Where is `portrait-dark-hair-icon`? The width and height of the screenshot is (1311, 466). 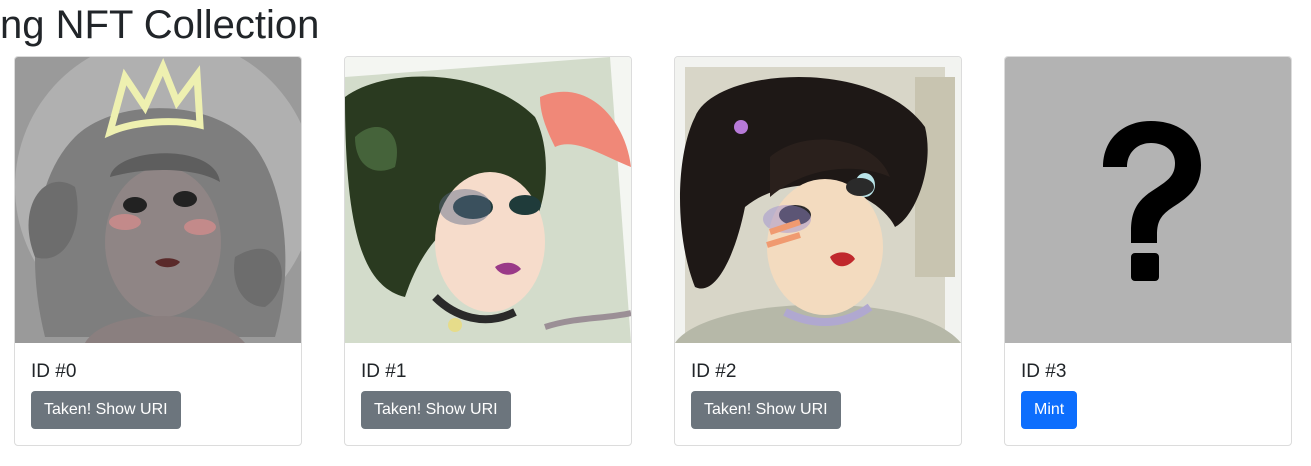
portrait-dark-hair-icon is located at coordinates (818, 200).